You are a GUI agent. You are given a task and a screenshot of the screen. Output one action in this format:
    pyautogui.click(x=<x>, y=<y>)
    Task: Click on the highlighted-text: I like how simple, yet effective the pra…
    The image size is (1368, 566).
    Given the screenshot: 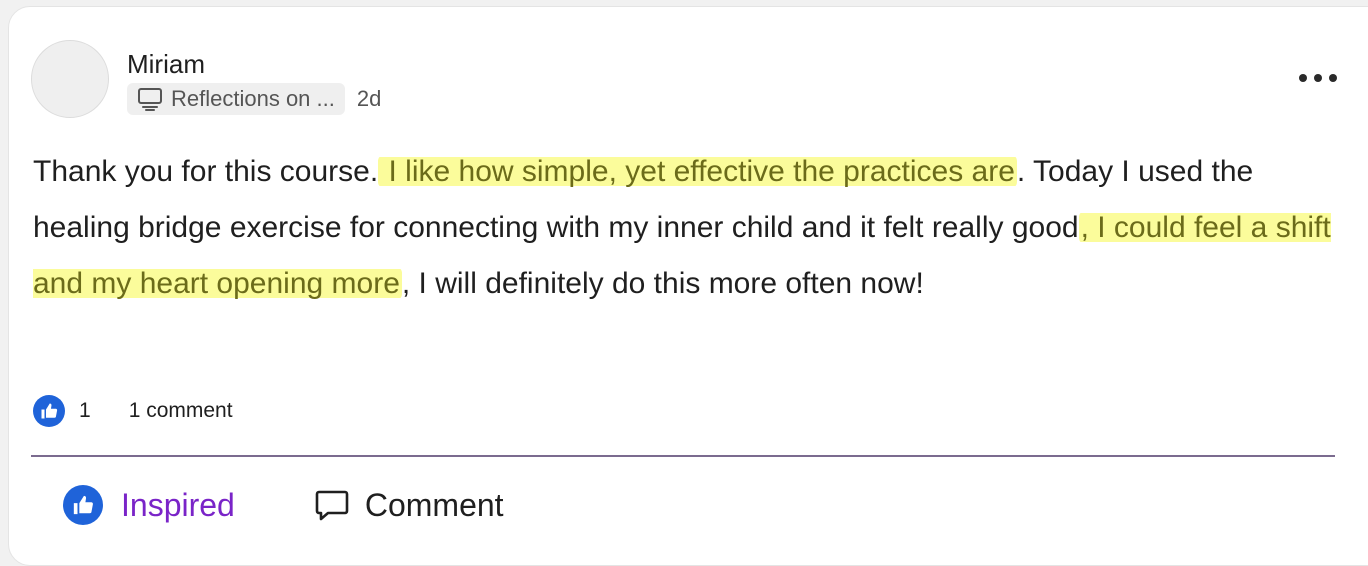 What is the action you would take?
    pyautogui.click(x=697, y=171)
    